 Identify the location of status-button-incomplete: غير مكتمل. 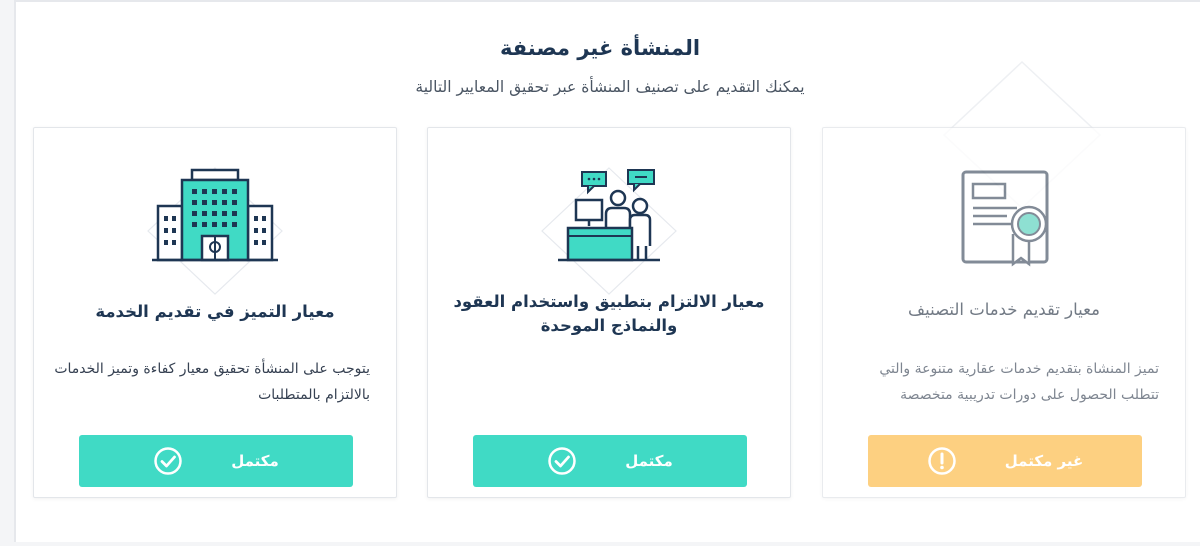
(1005, 461).